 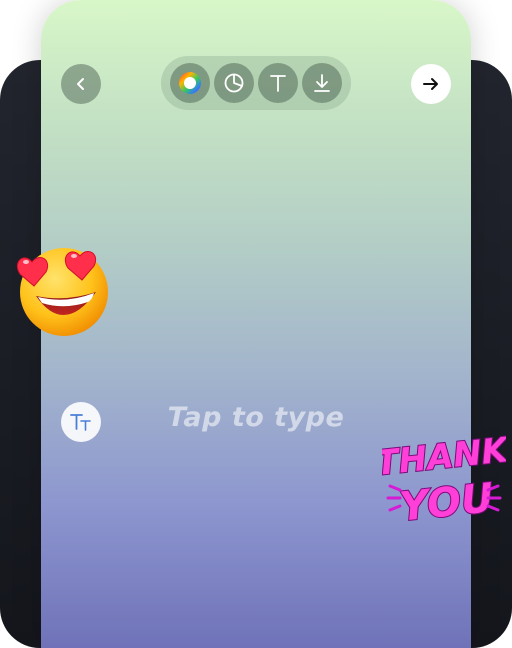 What do you see at coordinates (256, 83) in the screenshot?
I see `editor-toolbar` at bounding box center [256, 83].